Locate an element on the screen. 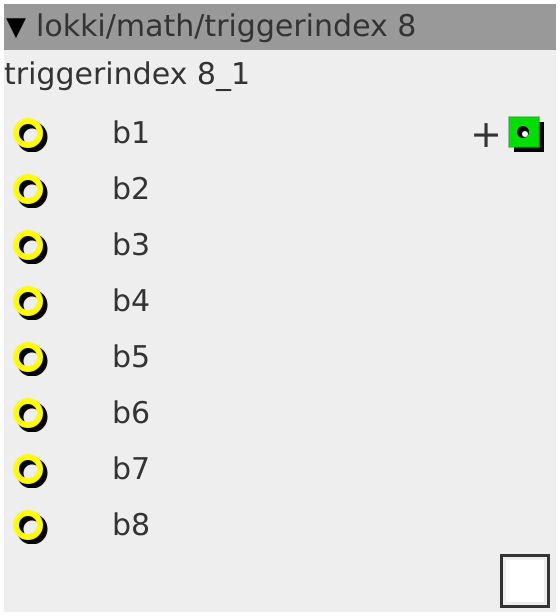 The height and width of the screenshot is (616, 560). toggle-box is located at coordinates (525, 581).